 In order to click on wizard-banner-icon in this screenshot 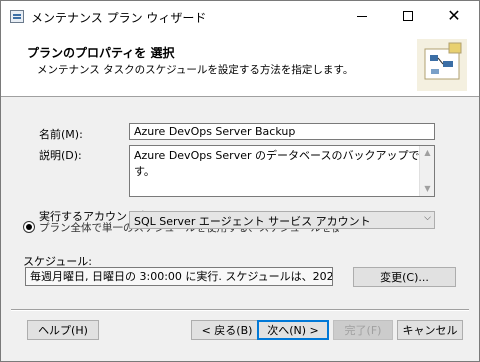, I will do `click(442, 65)`.